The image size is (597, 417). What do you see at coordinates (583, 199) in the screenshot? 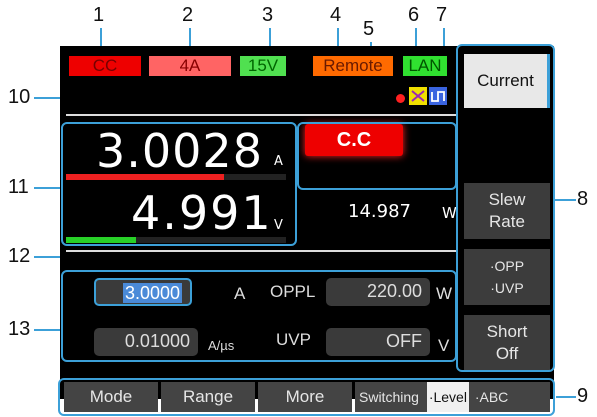
I see `callout-8: 8` at bounding box center [583, 199].